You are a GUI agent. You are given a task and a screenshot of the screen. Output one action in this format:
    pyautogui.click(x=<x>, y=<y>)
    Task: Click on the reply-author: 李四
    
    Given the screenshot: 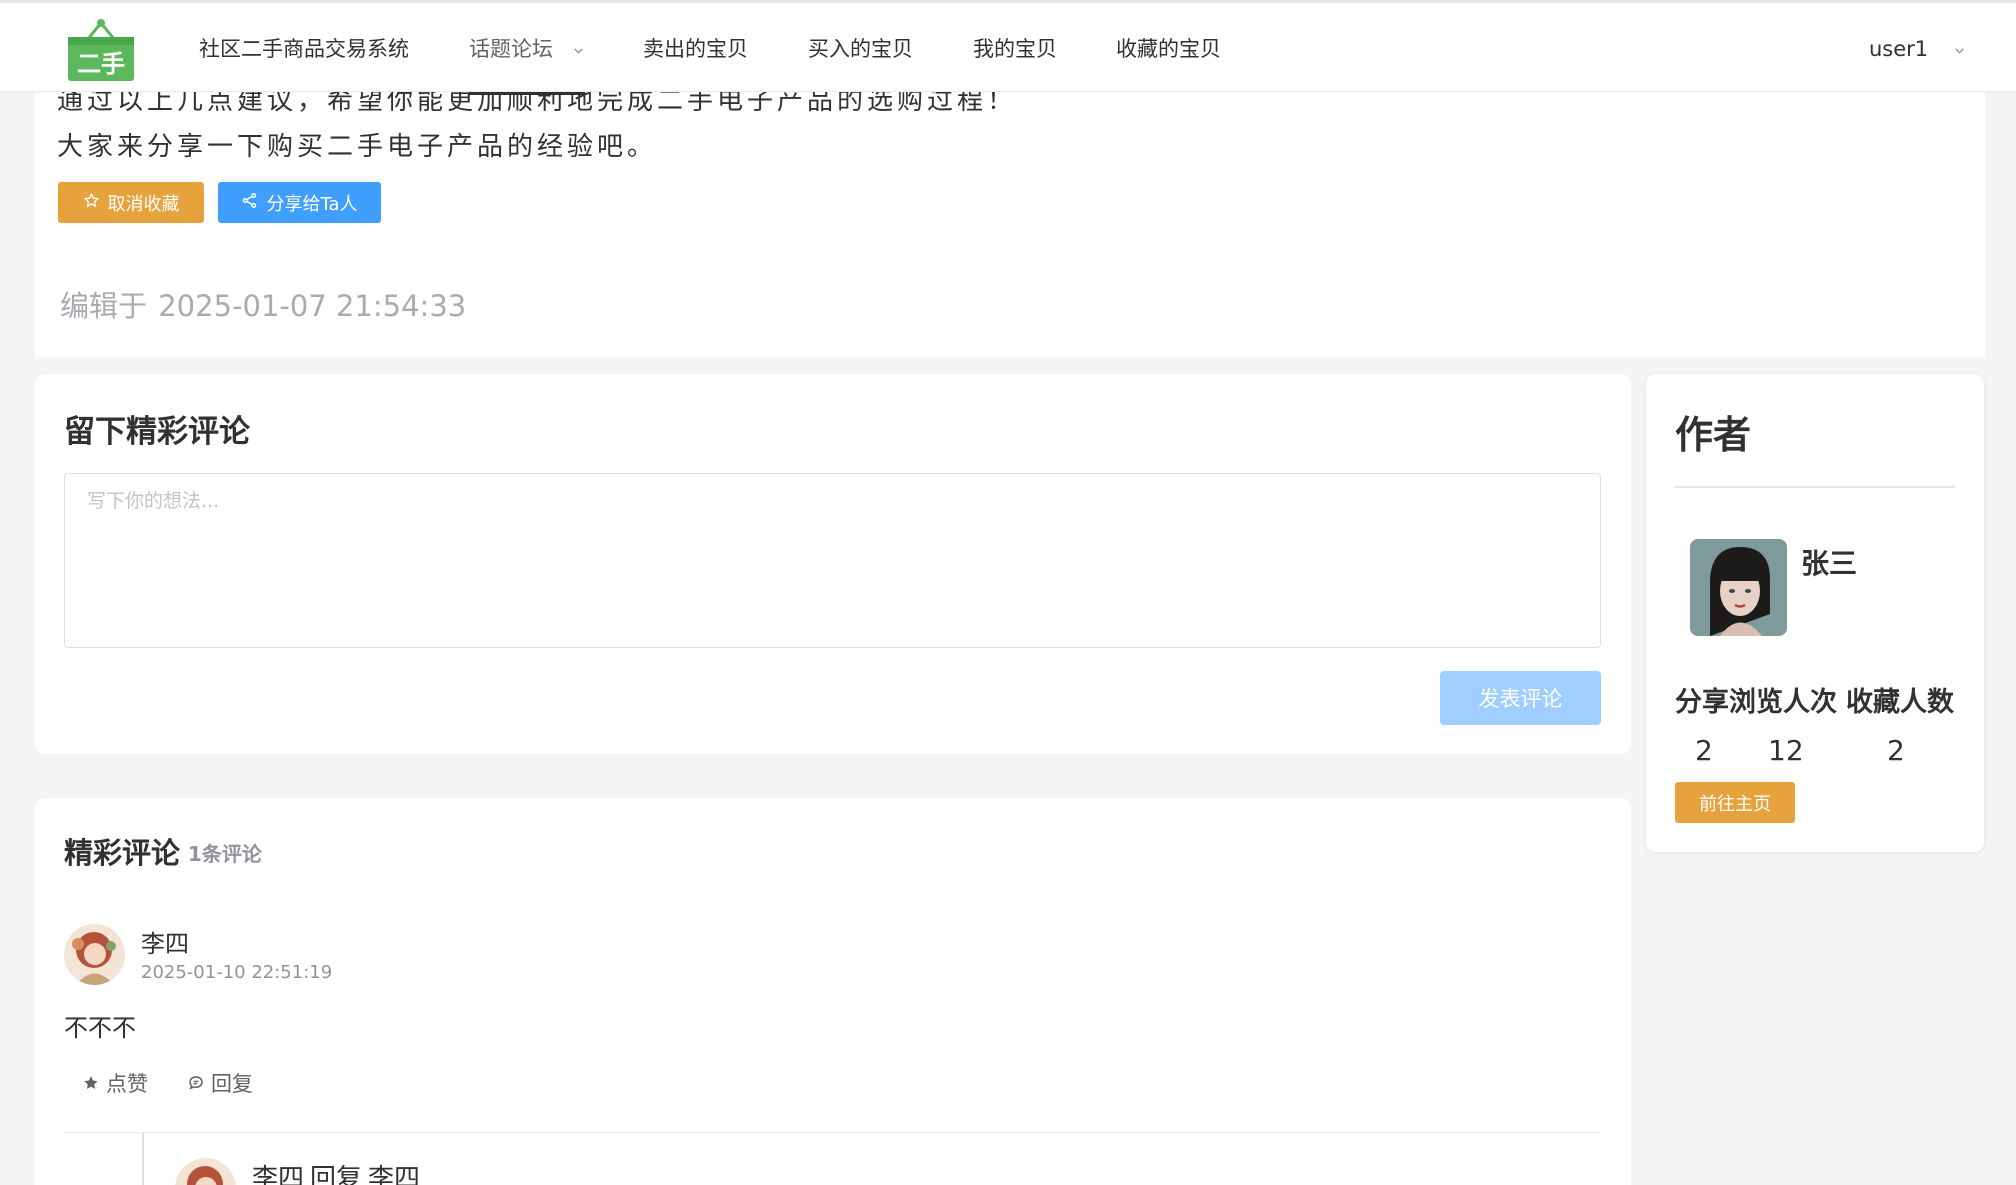 What is the action you would take?
    pyautogui.click(x=278, y=1174)
    